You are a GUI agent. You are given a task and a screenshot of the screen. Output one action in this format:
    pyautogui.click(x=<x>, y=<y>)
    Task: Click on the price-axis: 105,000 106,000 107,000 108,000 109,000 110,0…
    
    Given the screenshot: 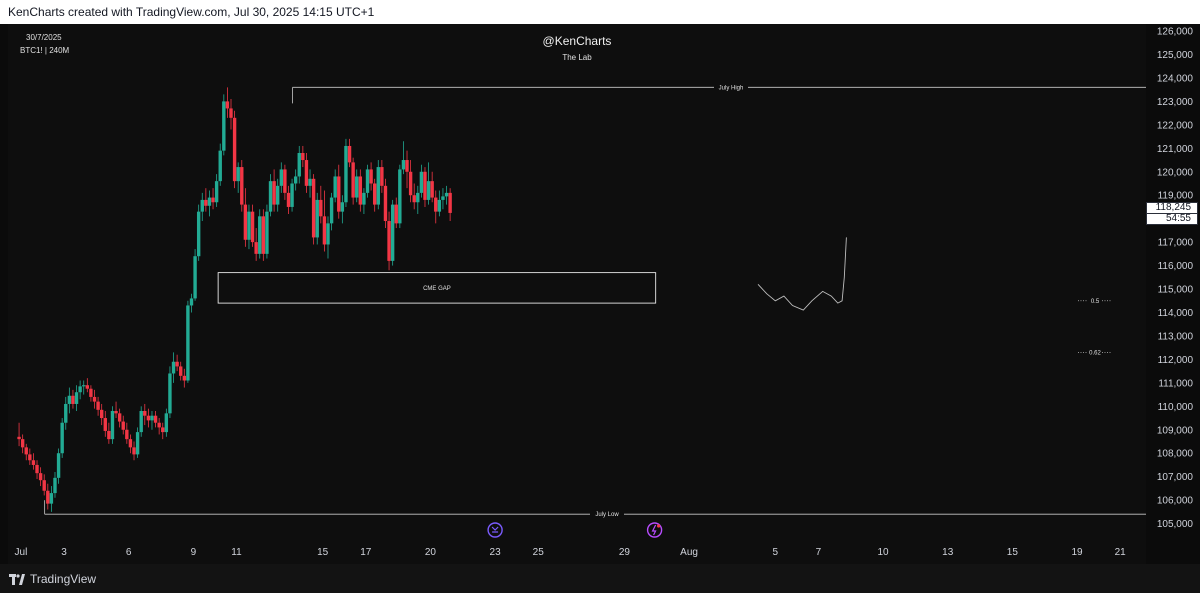 What is the action you would take?
    pyautogui.click(x=1173, y=294)
    